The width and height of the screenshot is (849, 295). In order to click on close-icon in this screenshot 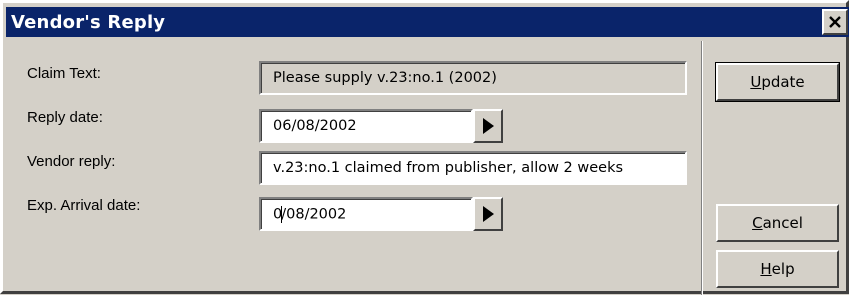, I will do `click(835, 22)`.